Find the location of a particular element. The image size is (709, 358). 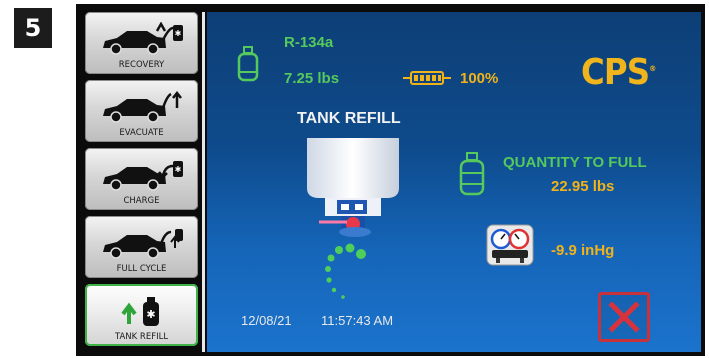

sidebar-item-tank-refill: ✱ TANK REFILL is located at coordinates (141, 315).